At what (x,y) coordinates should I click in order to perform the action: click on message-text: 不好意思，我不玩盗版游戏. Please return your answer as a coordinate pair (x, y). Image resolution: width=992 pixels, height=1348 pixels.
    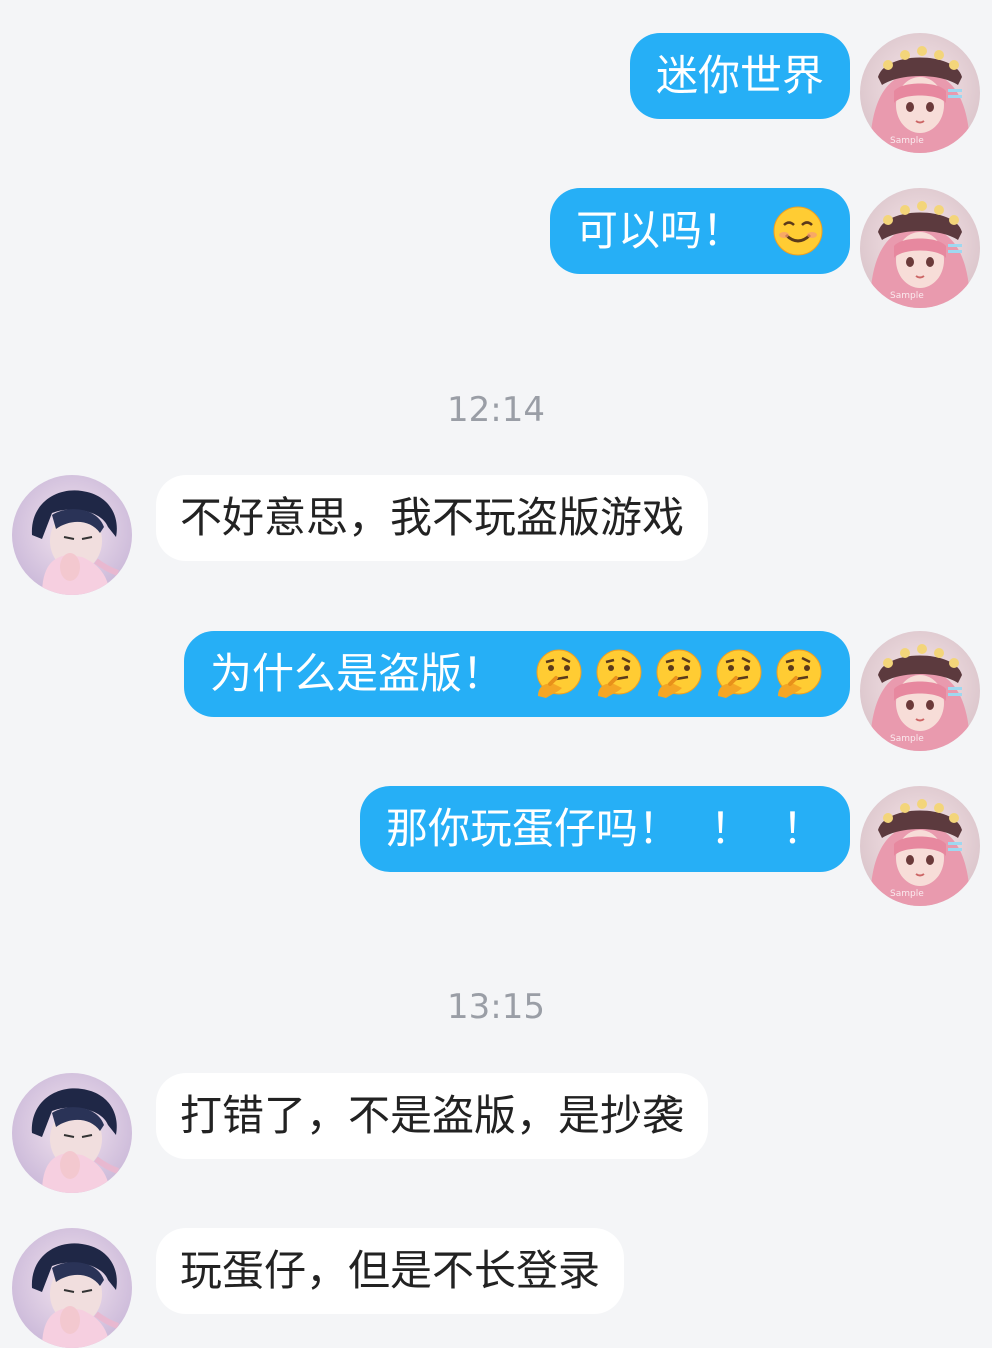
    Looking at the image, I should click on (432, 517).